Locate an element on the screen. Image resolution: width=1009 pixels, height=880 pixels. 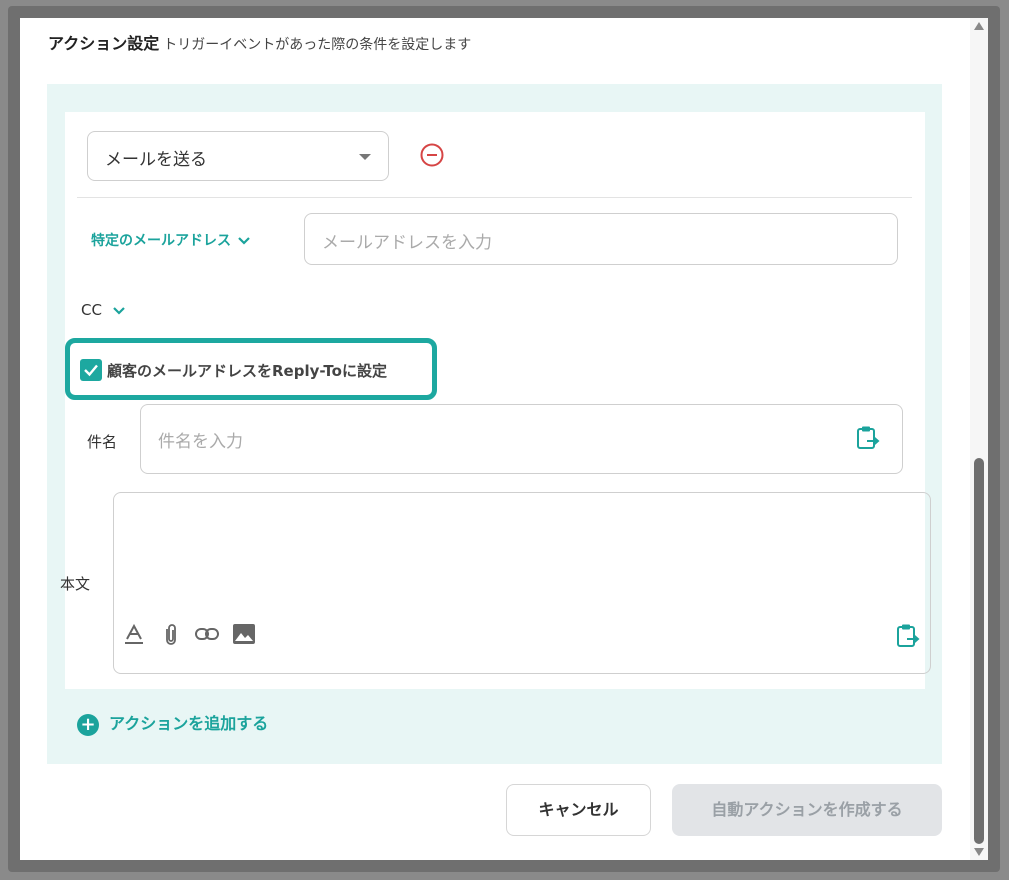
scrollbar-thumb is located at coordinates (979, 651).